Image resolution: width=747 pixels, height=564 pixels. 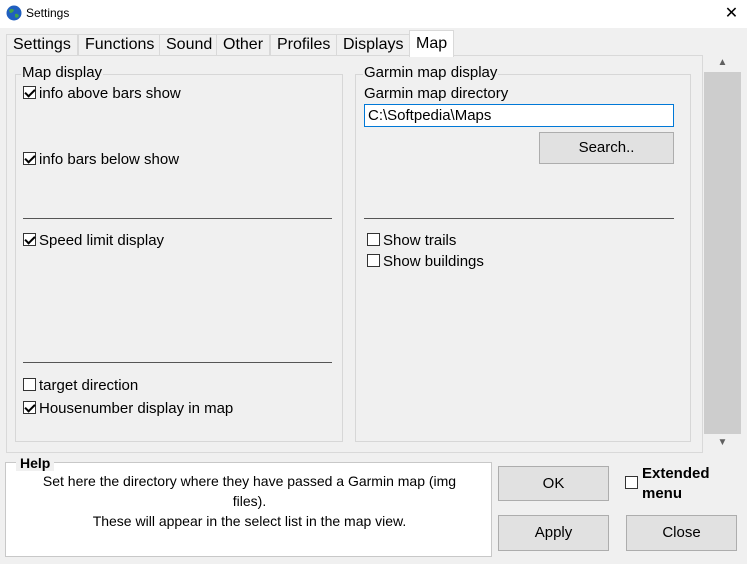 What do you see at coordinates (243, 45) in the screenshot?
I see `tab-other: Other` at bounding box center [243, 45].